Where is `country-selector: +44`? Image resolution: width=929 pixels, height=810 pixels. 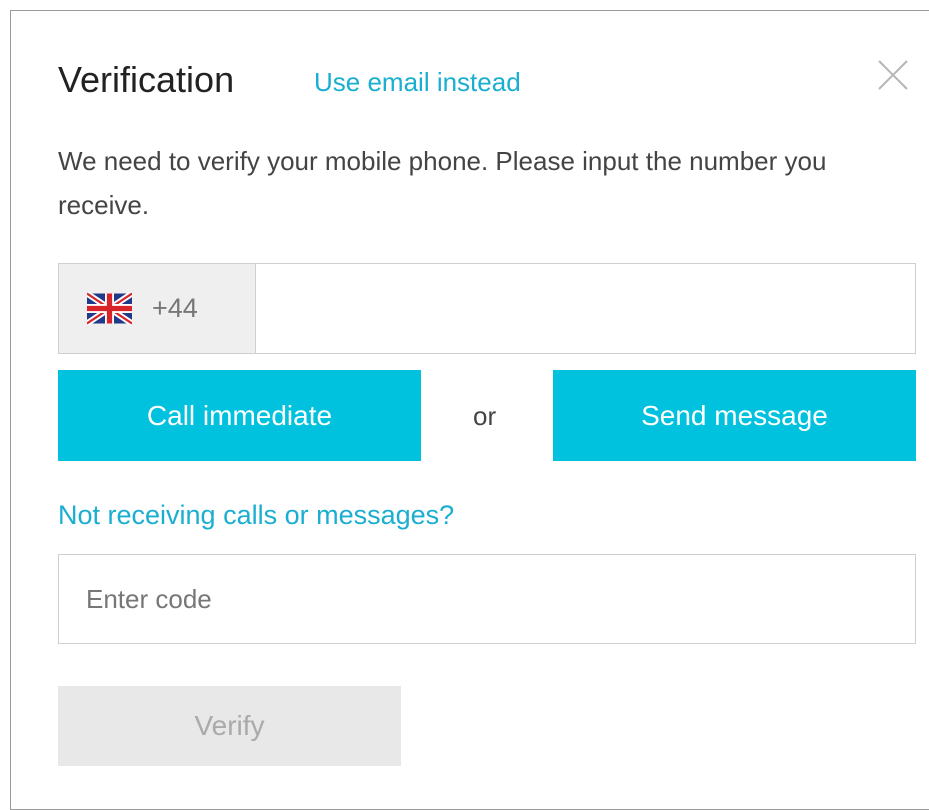 country-selector: +44 is located at coordinates (156, 308).